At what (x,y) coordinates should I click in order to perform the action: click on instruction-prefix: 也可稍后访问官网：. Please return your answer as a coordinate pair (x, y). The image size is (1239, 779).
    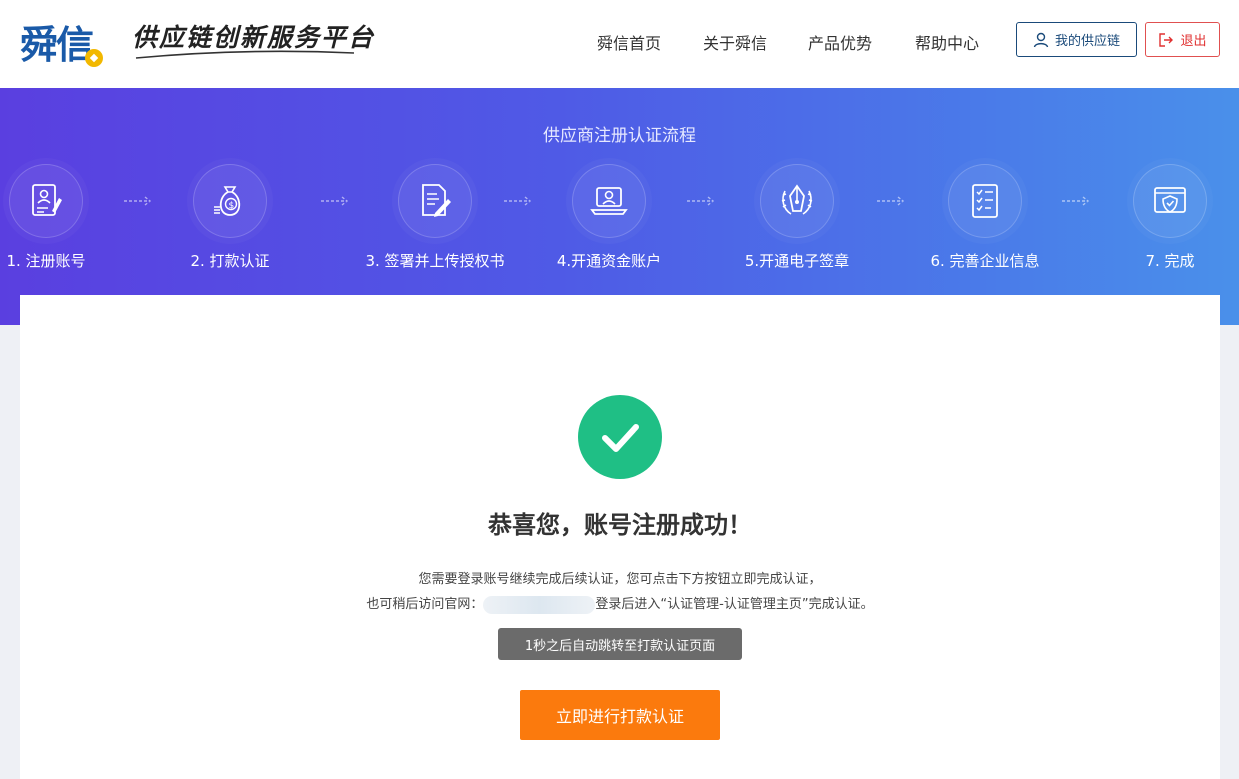
    Looking at the image, I should click on (425, 604).